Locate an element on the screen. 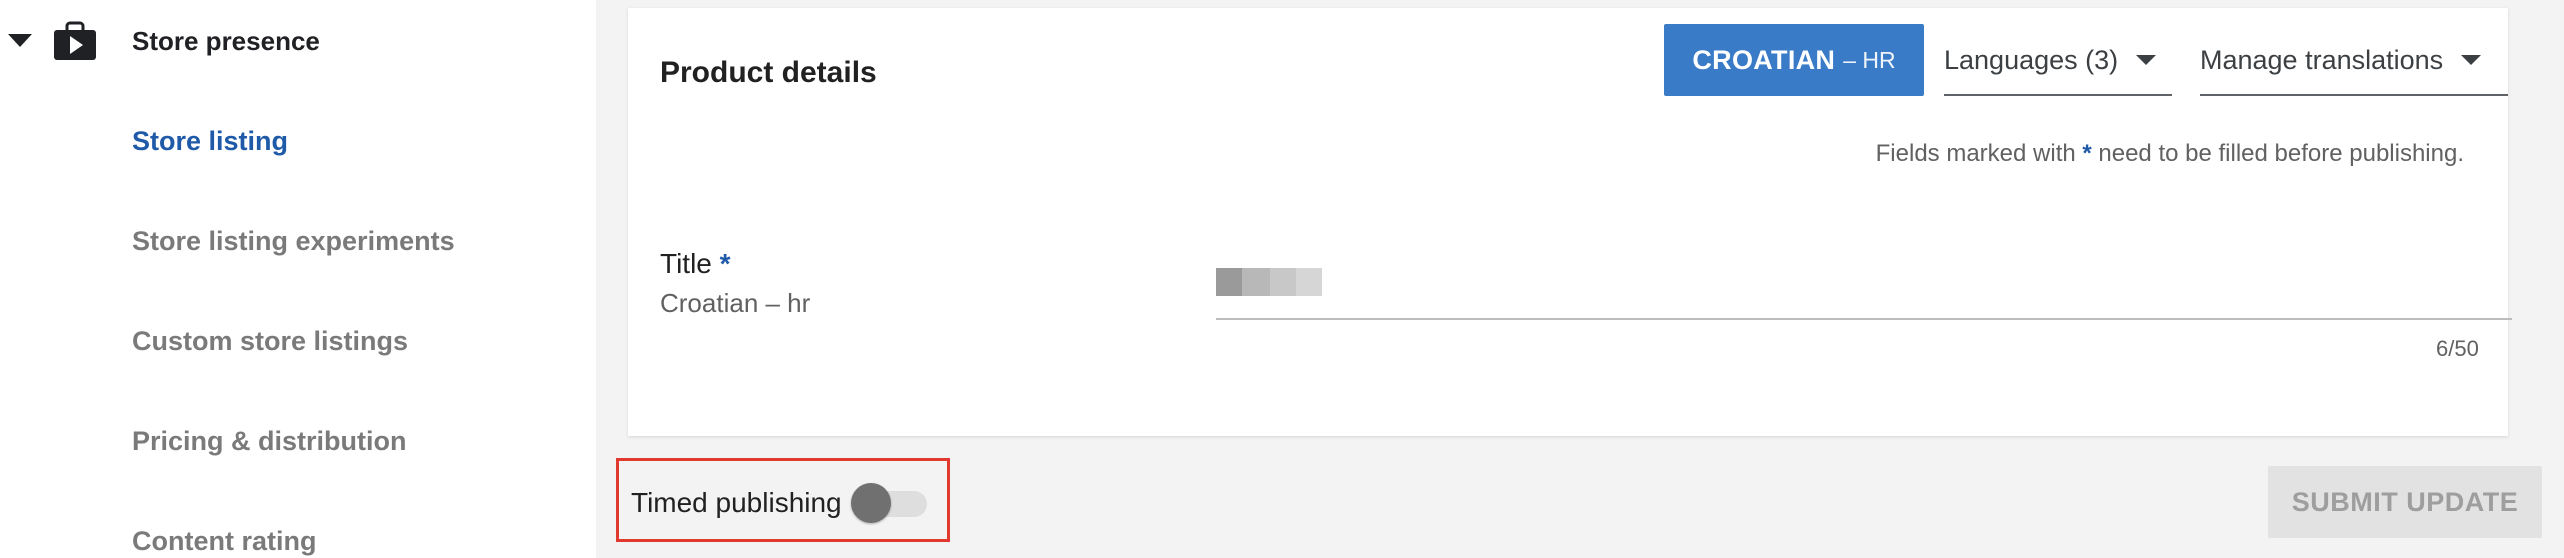 The image size is (2564, 558). redacted-title-value is located at coordinates (1269, 282).